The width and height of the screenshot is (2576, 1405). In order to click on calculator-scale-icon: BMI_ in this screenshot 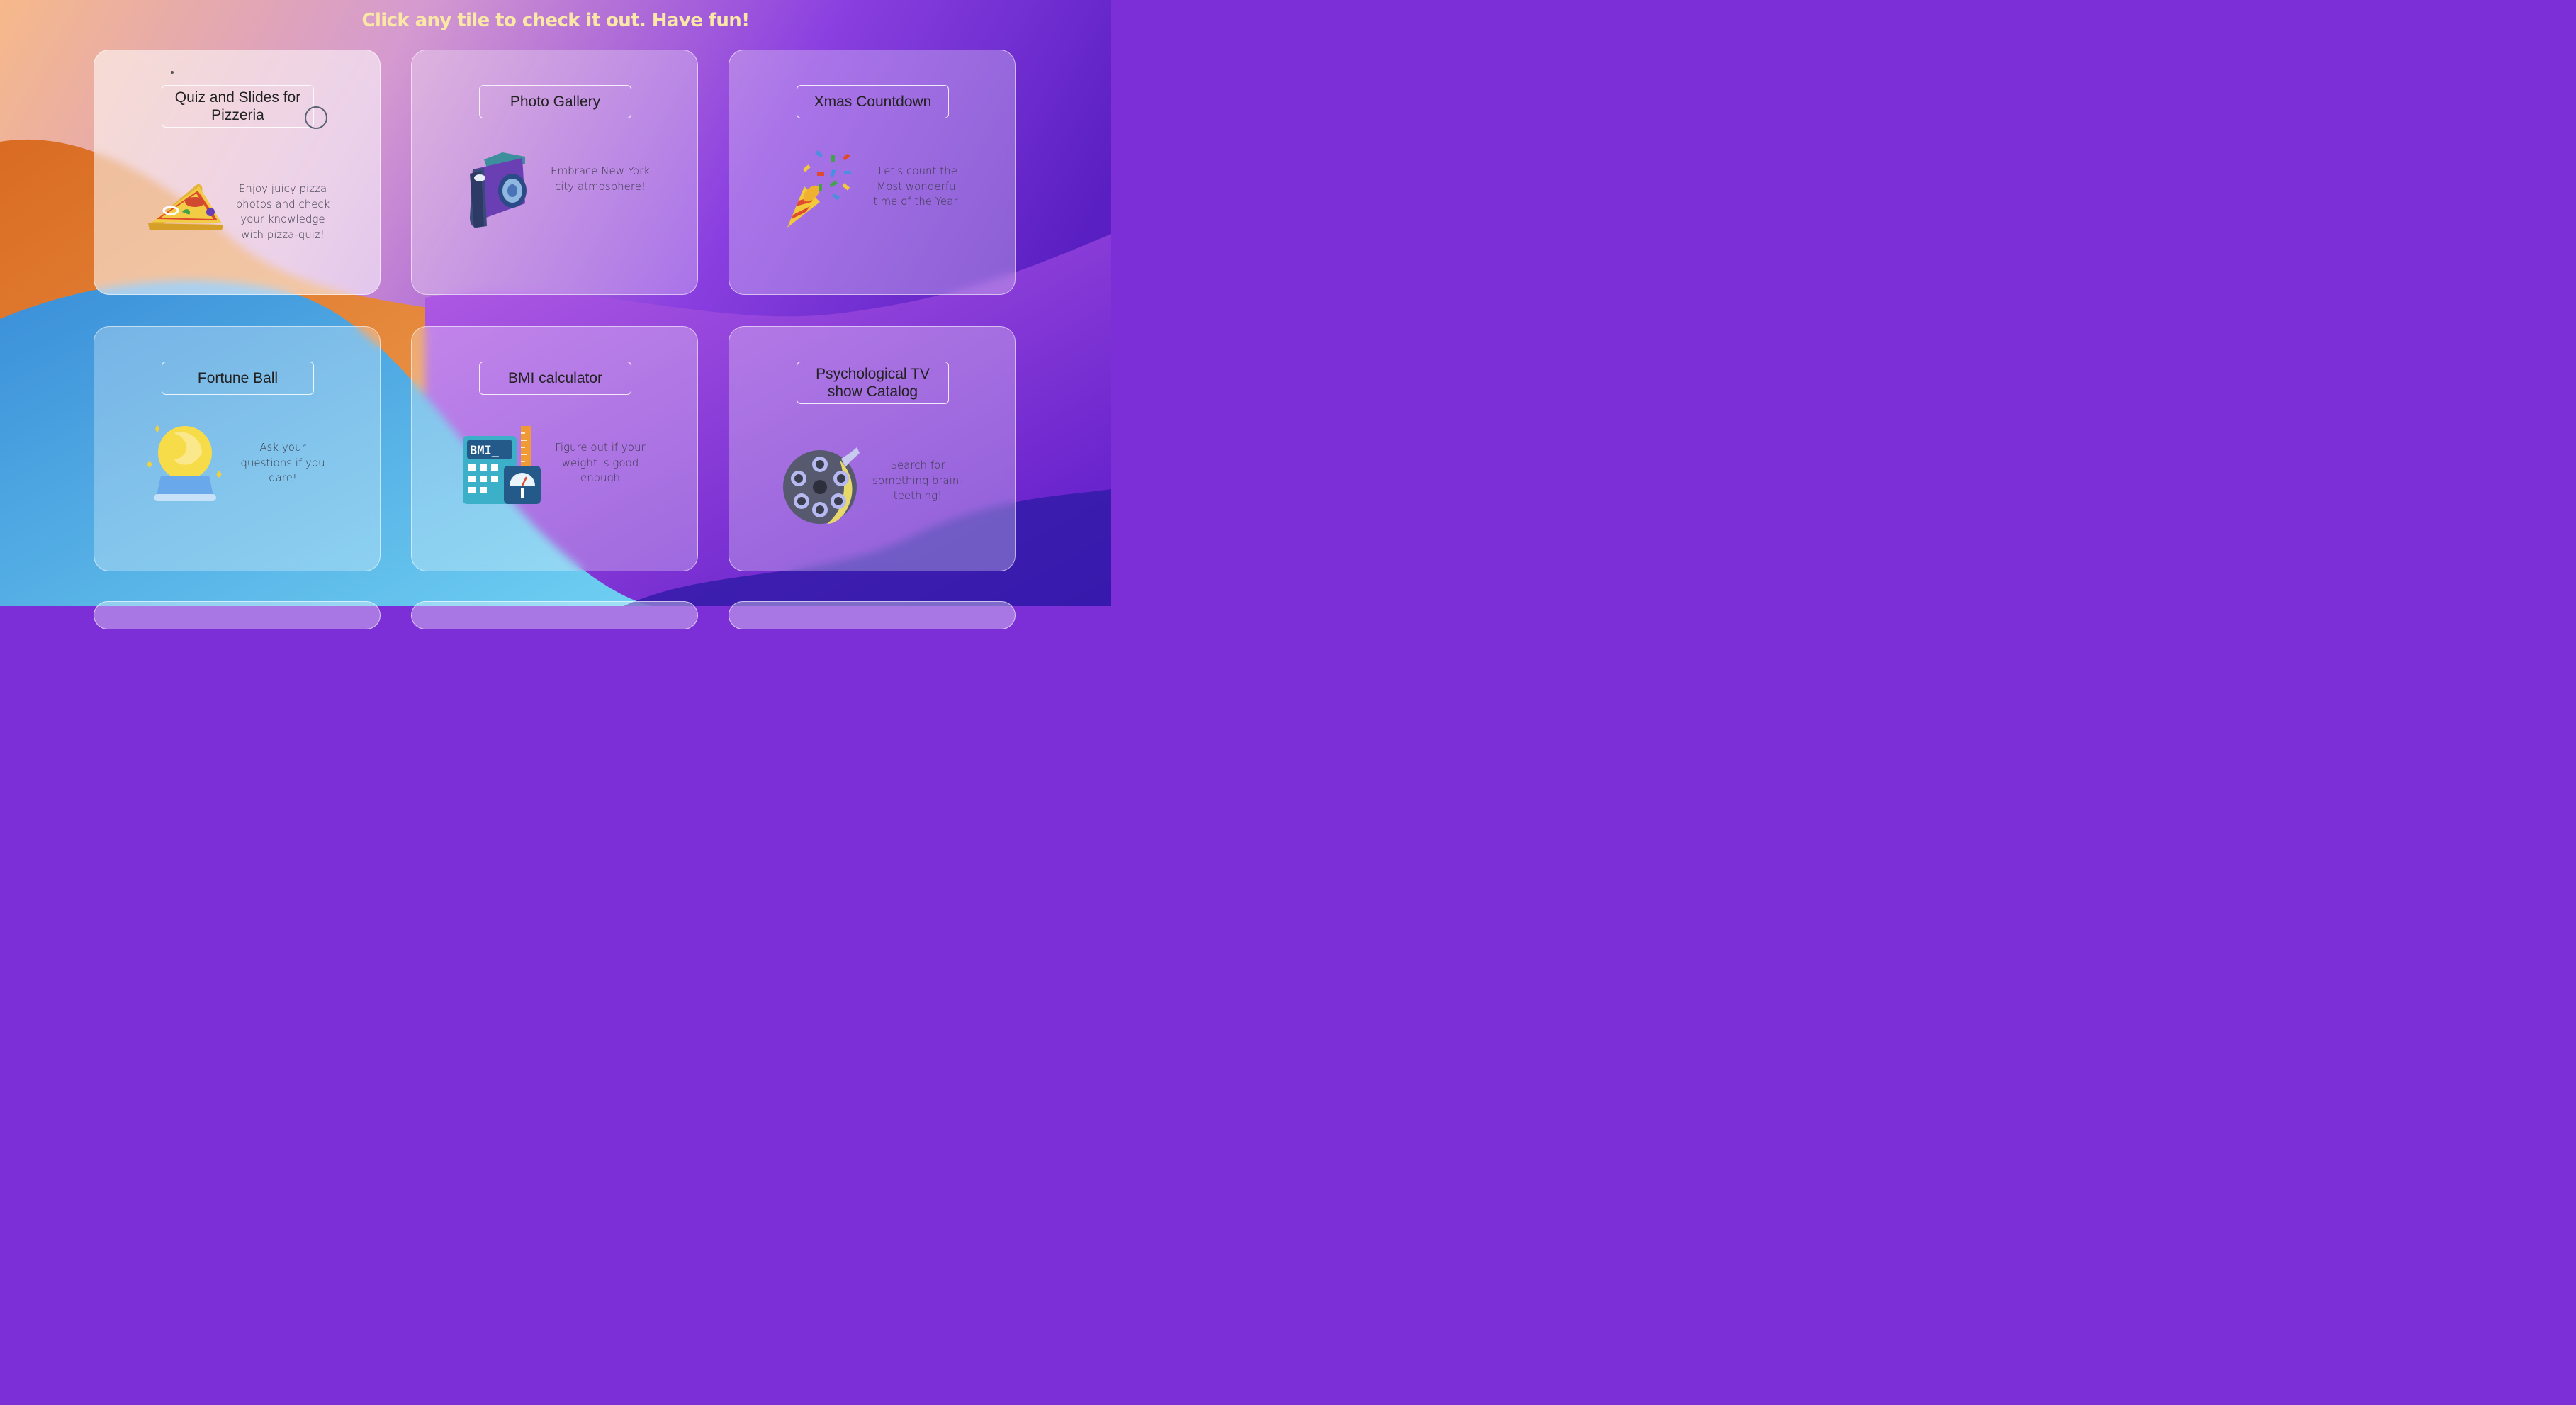, I will do `click(502, 465)`.